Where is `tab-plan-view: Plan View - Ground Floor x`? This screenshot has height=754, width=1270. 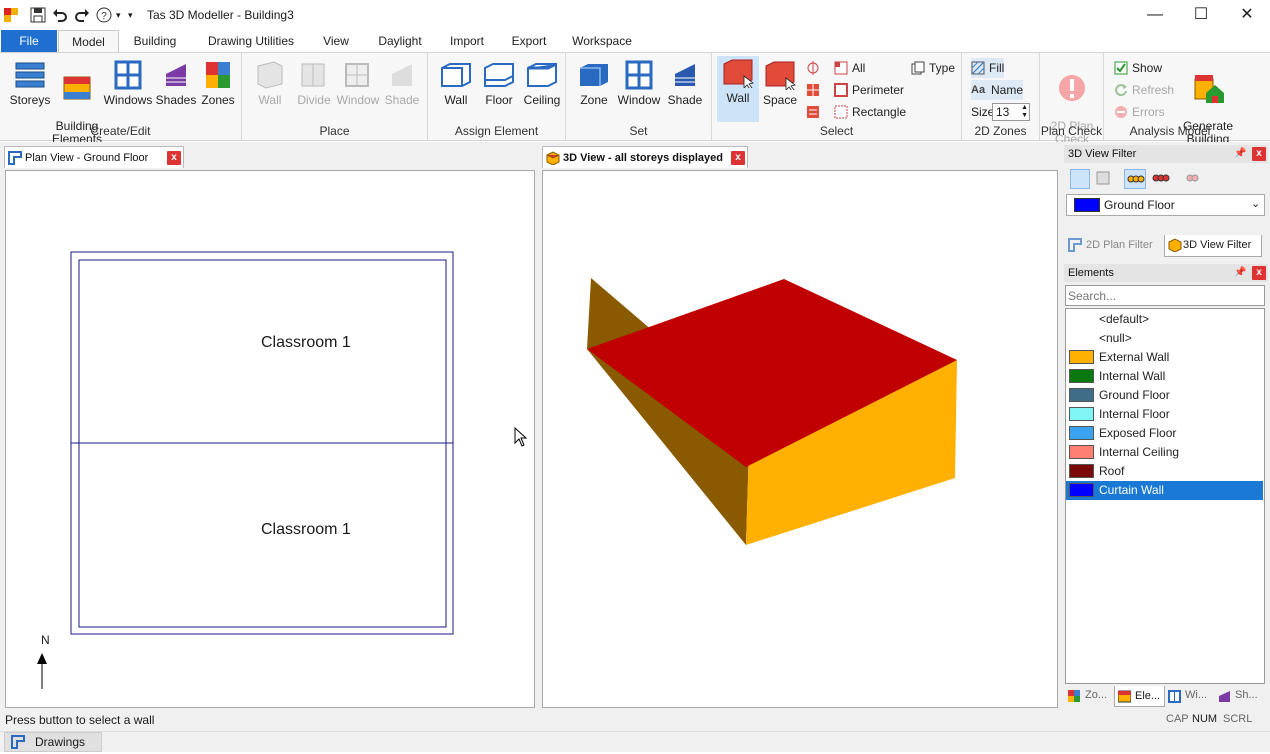 tab-plan-view: Plan View - Ground Floor x is located at coordinates (94, 157).